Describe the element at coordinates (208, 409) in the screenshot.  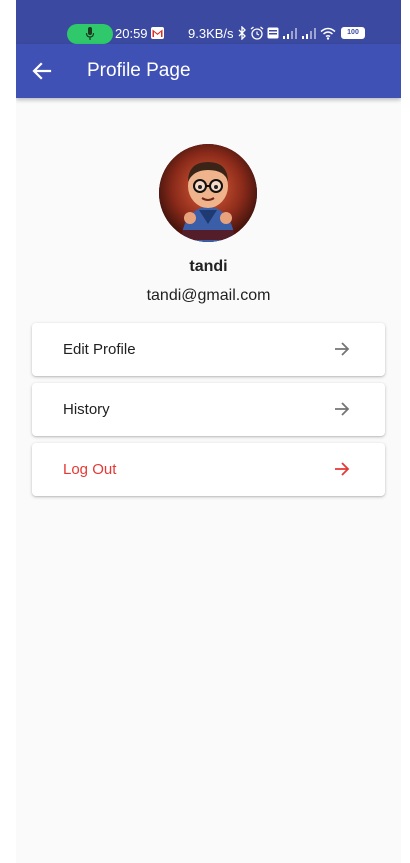
I see `history-button: History` at that location.